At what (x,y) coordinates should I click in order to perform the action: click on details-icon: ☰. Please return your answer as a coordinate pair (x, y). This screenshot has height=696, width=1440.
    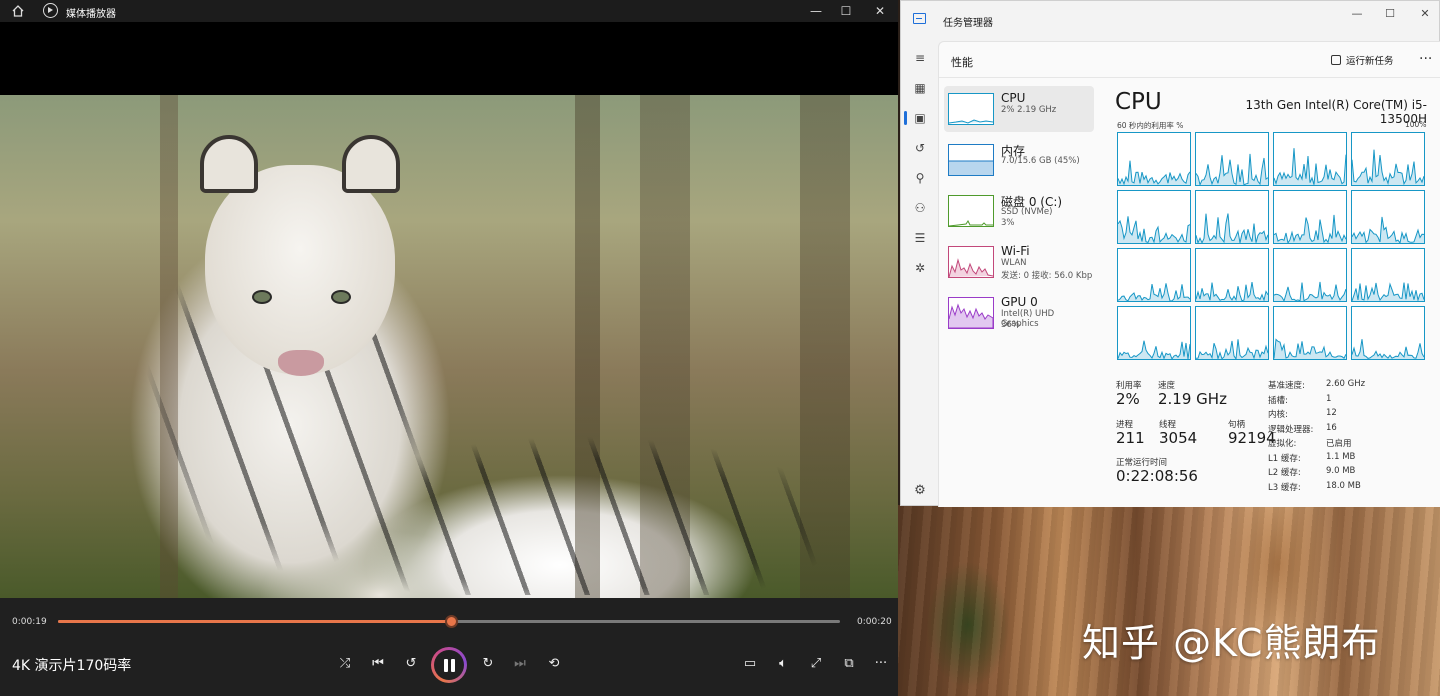
    Looking at the image, I should click on (920, 238).